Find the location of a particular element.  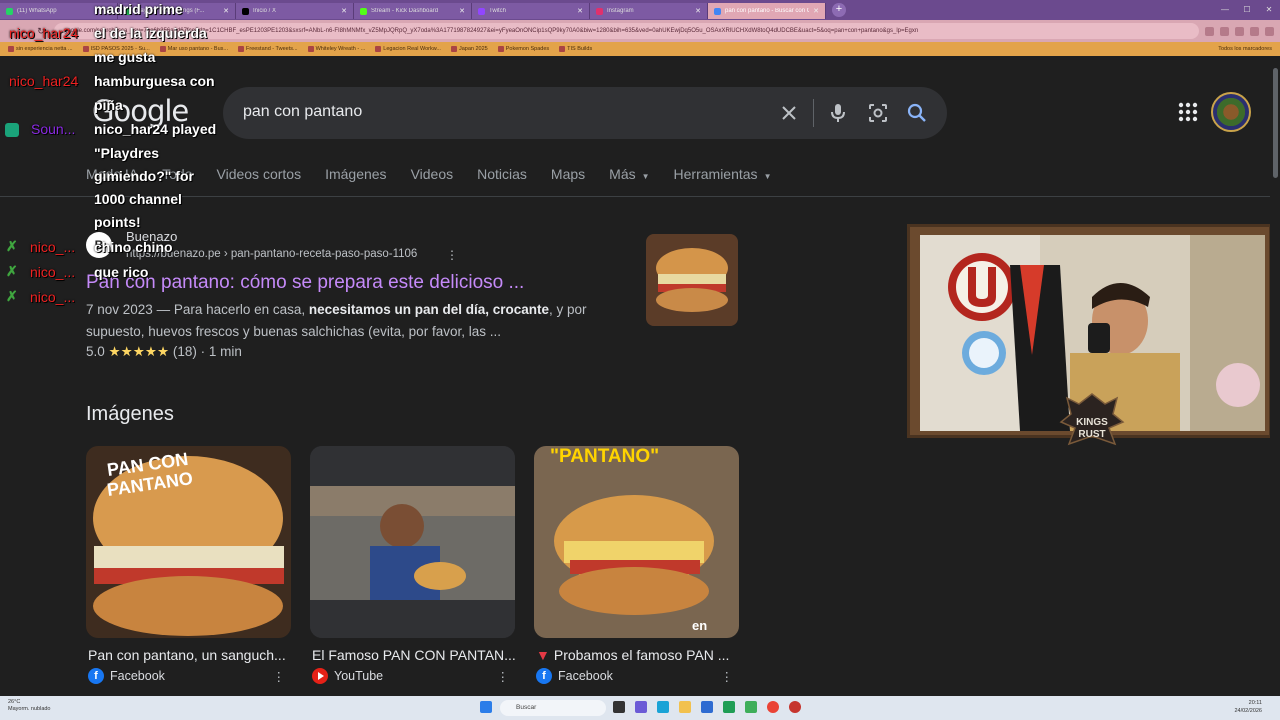

chat-message: que rico is located at coordinates (121, 272).